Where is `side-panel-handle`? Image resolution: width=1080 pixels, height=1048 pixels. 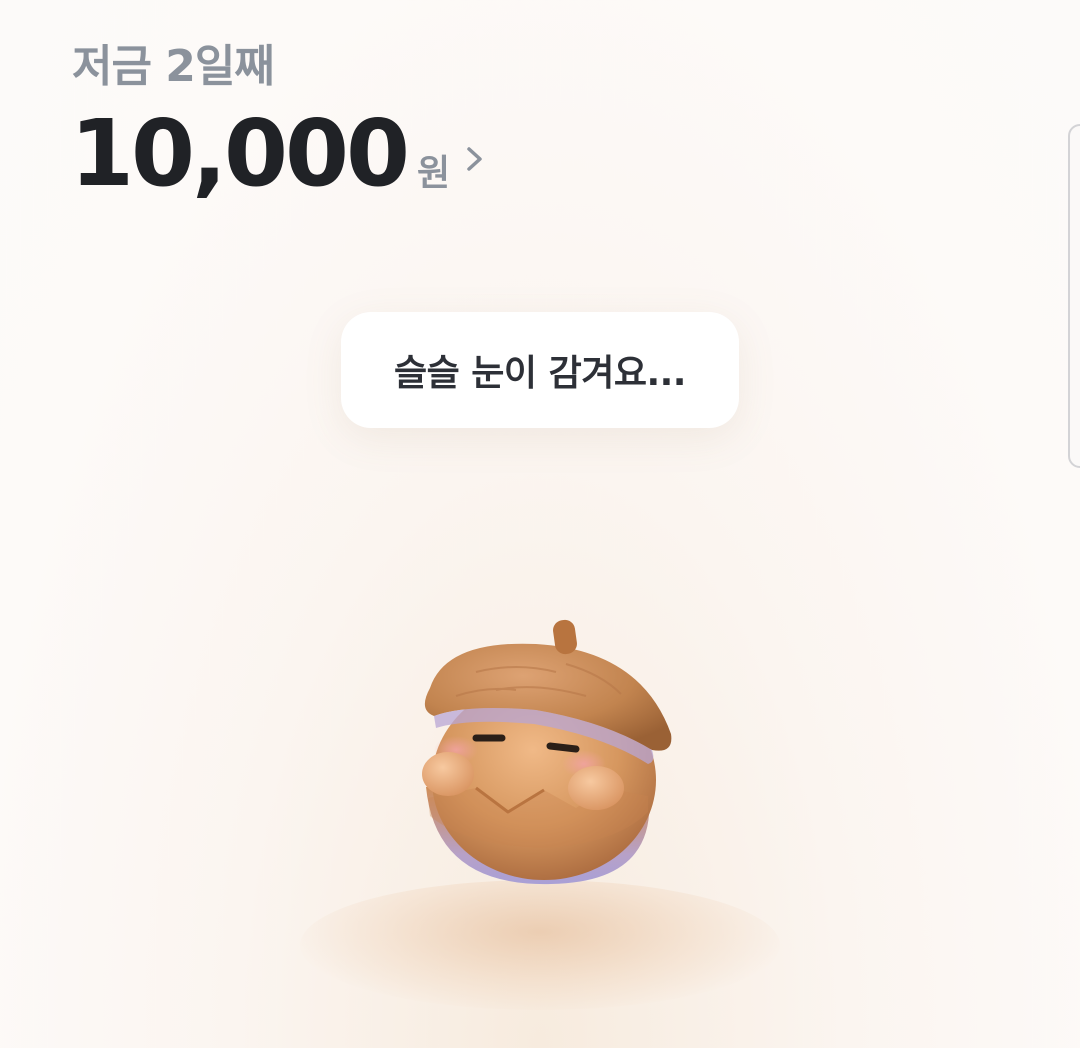
side-panel-handle is located at coordinates (1074, 296).